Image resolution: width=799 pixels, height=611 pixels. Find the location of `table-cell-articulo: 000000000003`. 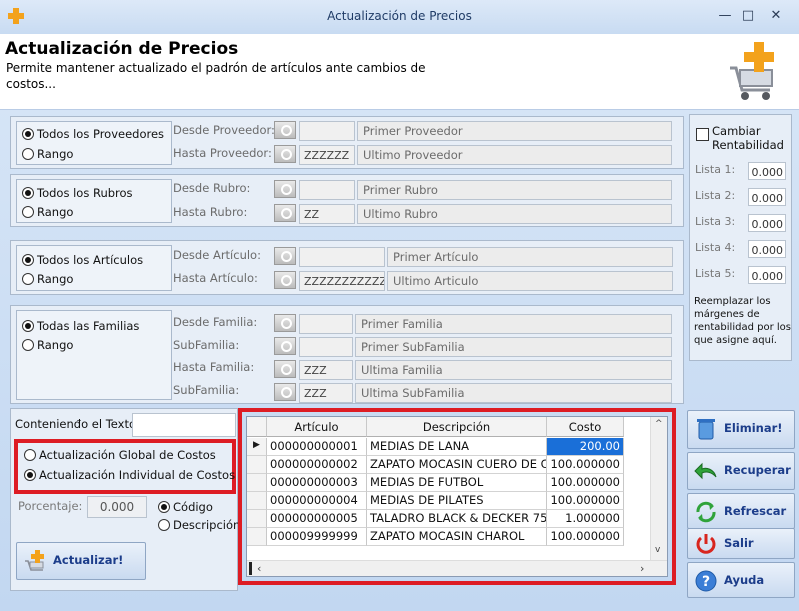

table-cell-articulo: 000000000003 is located at coordinates (317, 483).